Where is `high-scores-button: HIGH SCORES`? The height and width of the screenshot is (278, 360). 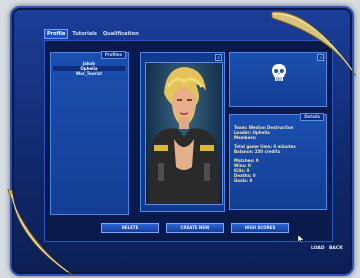 high-scores-button: HIGH SCORES is located at coordinates (260, 228).